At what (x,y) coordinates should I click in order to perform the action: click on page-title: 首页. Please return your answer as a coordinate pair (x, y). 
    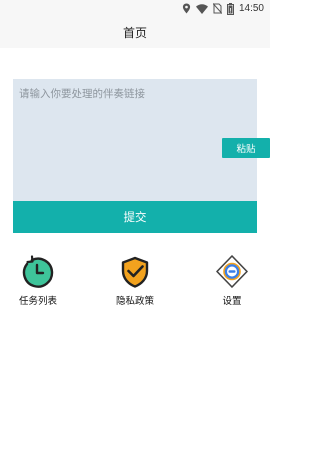
    Looking at the image, I should click on (134, 33).